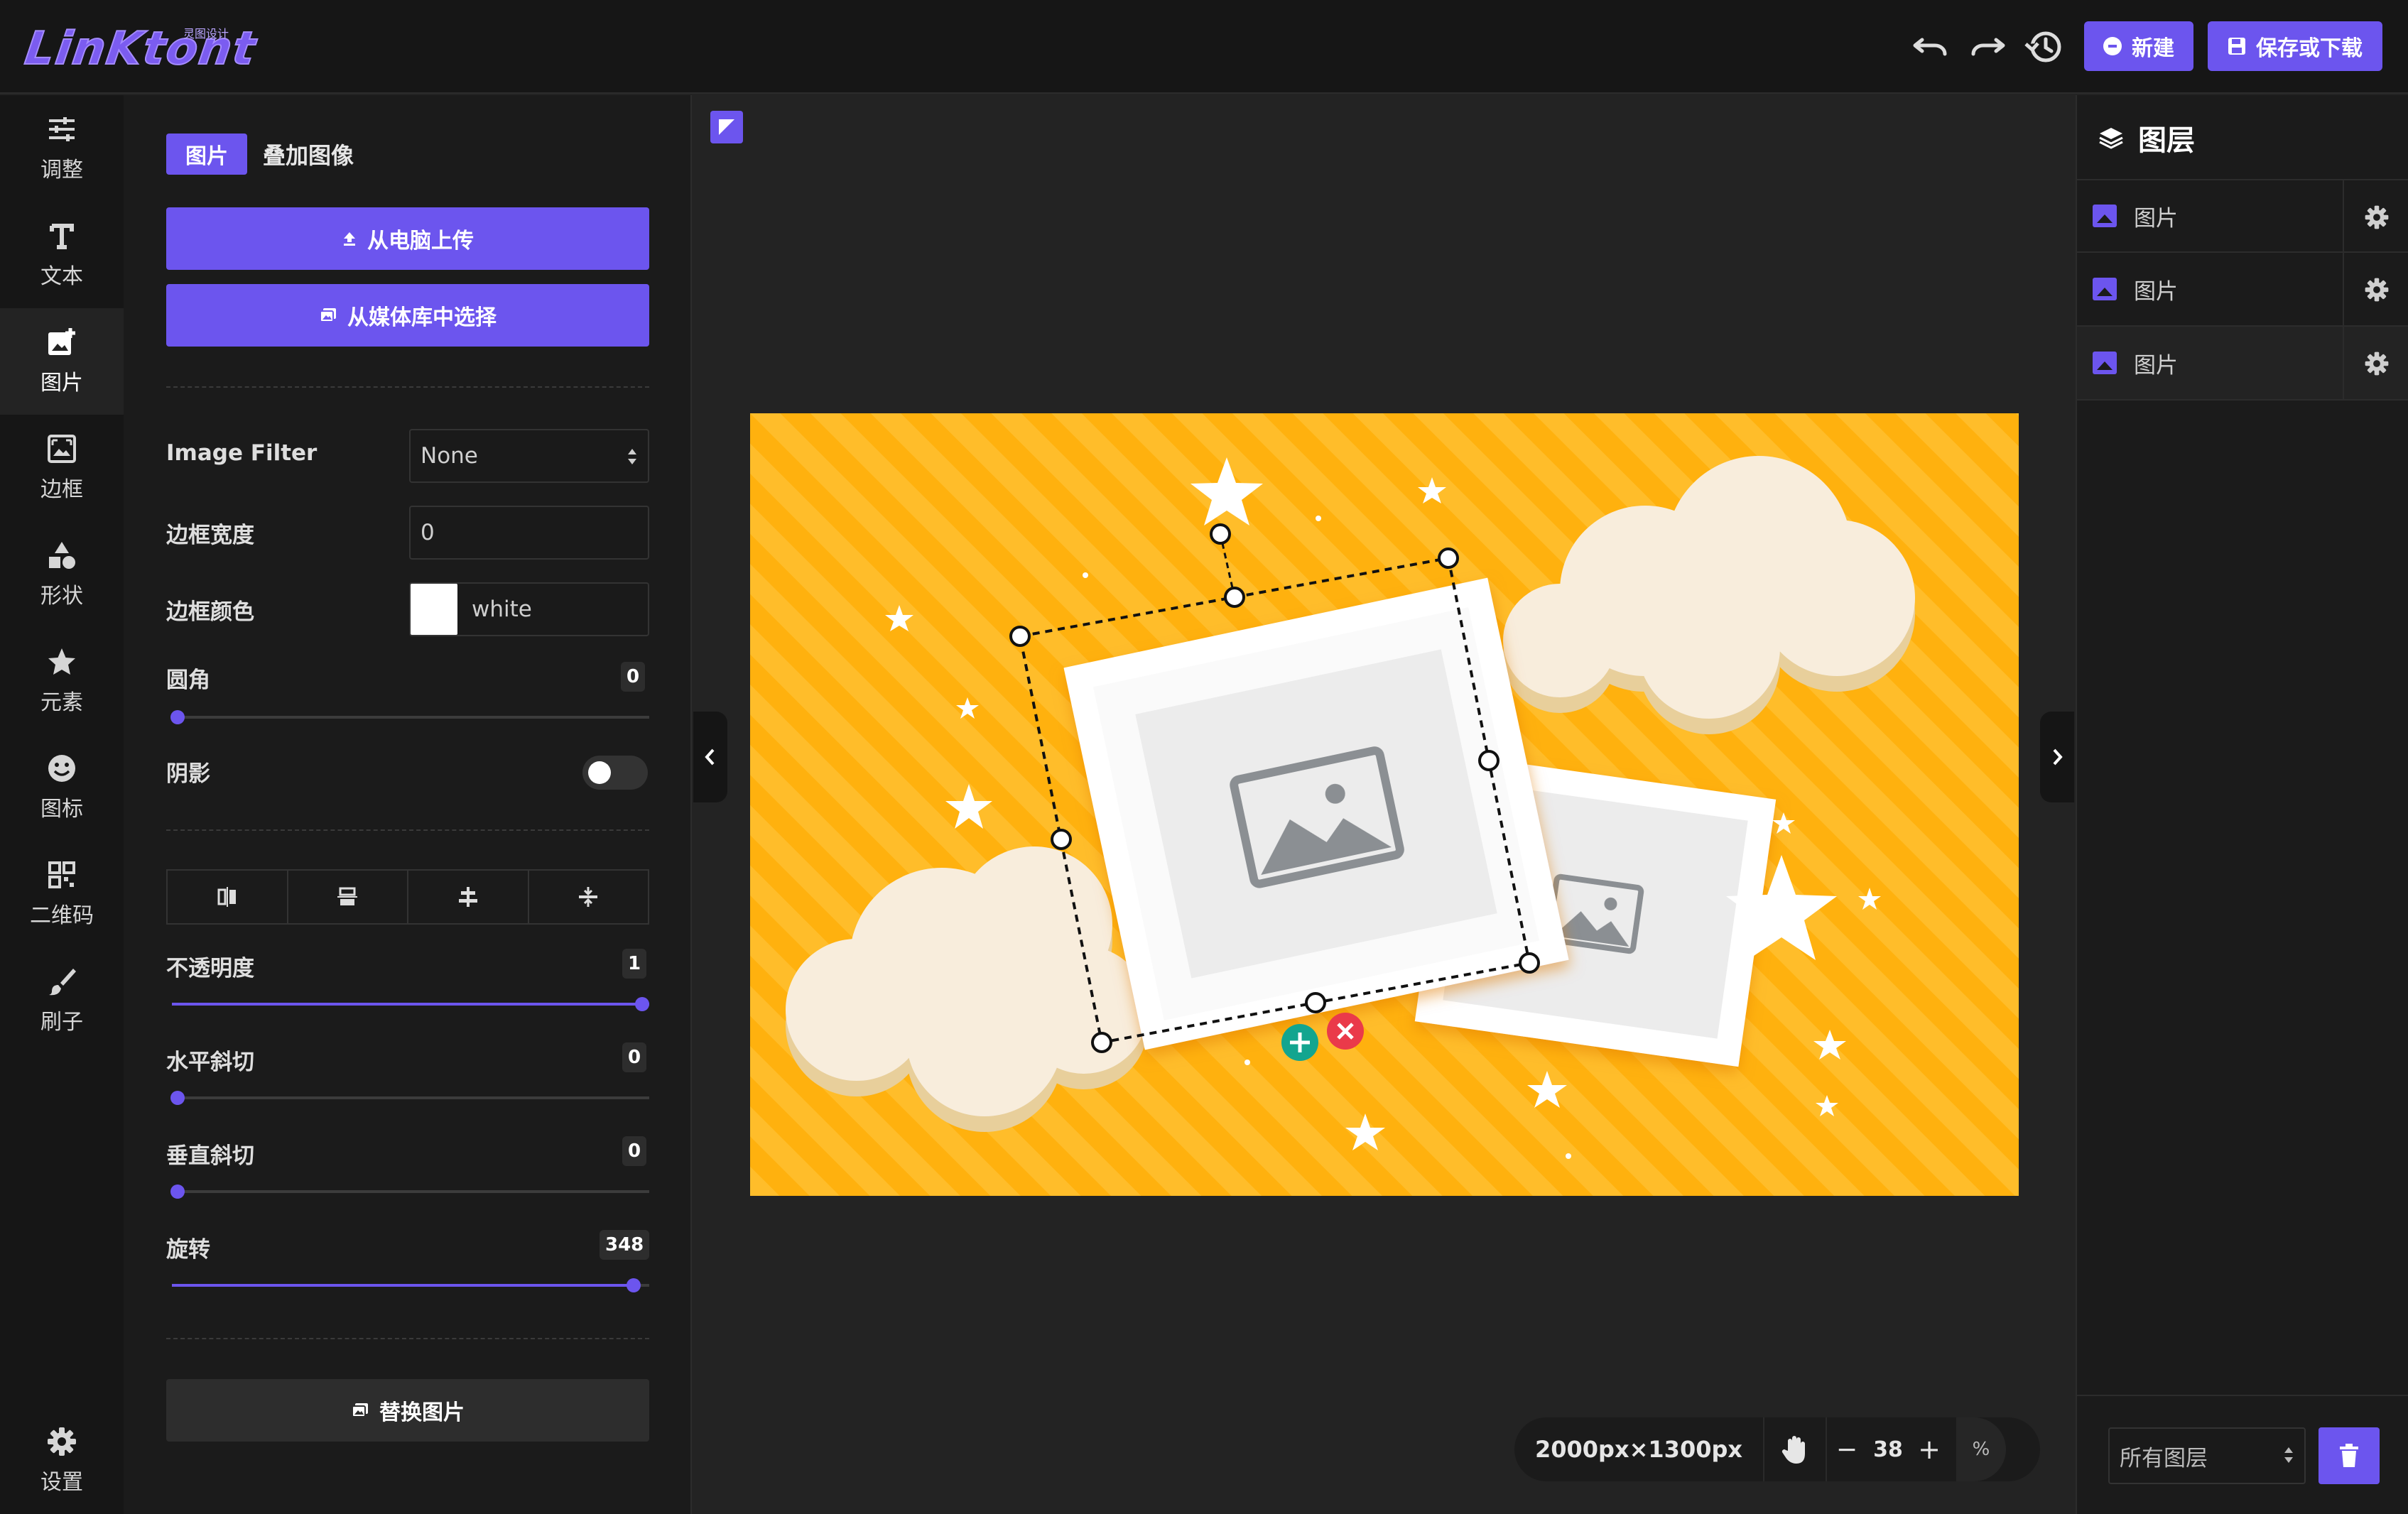  I want to click on app-logo: LinKtont 灵图设计, so click(141, 48).